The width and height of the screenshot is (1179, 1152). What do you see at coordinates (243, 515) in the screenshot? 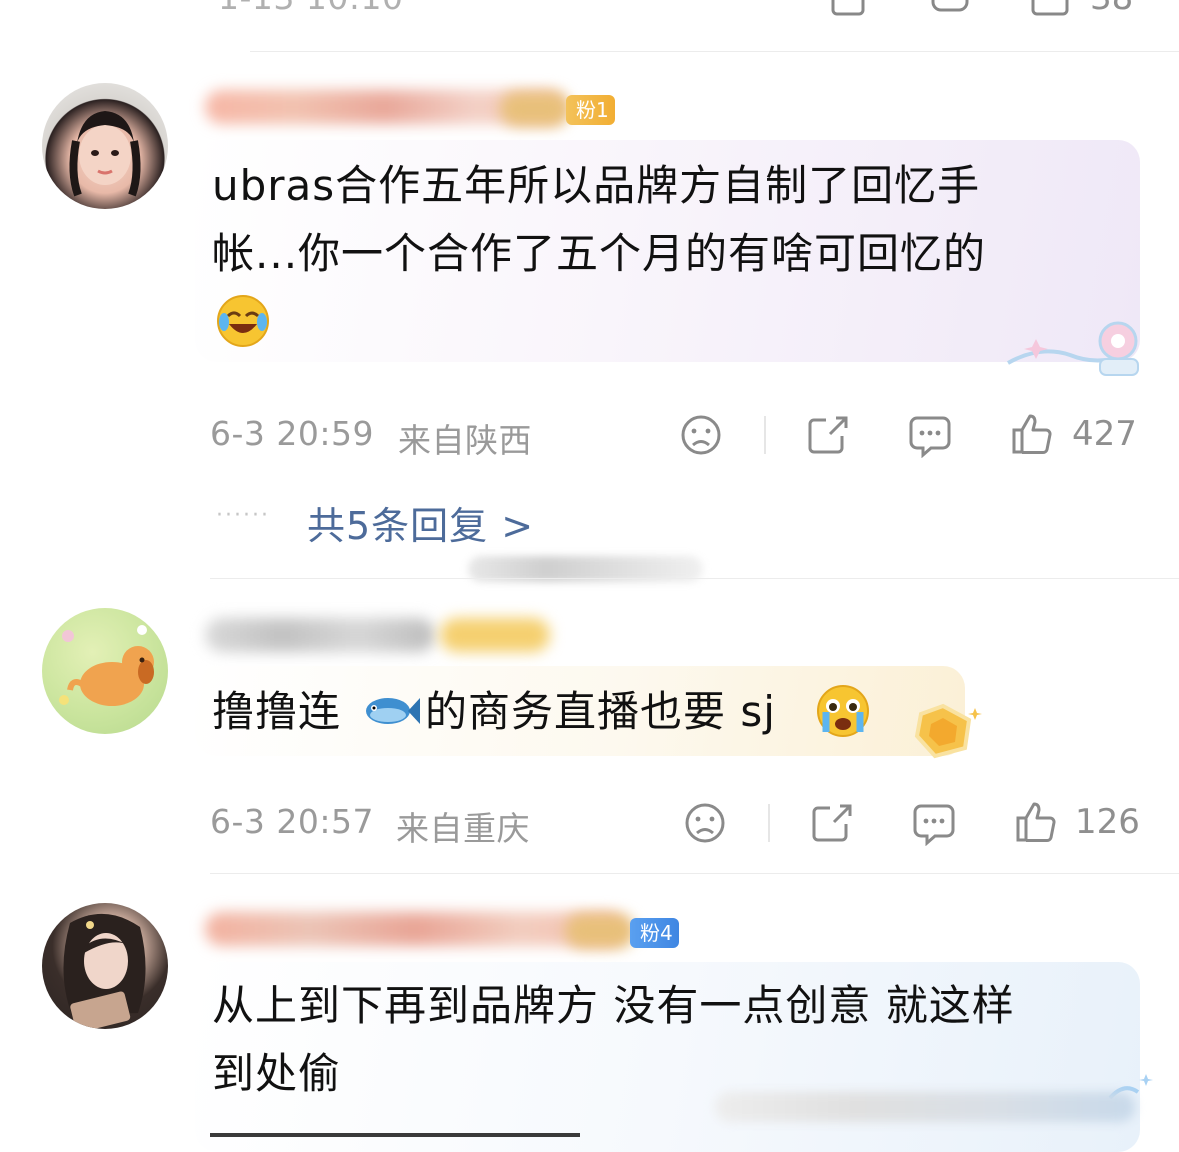
I see `reply-dots: ······` at bounding box center [243, 515].